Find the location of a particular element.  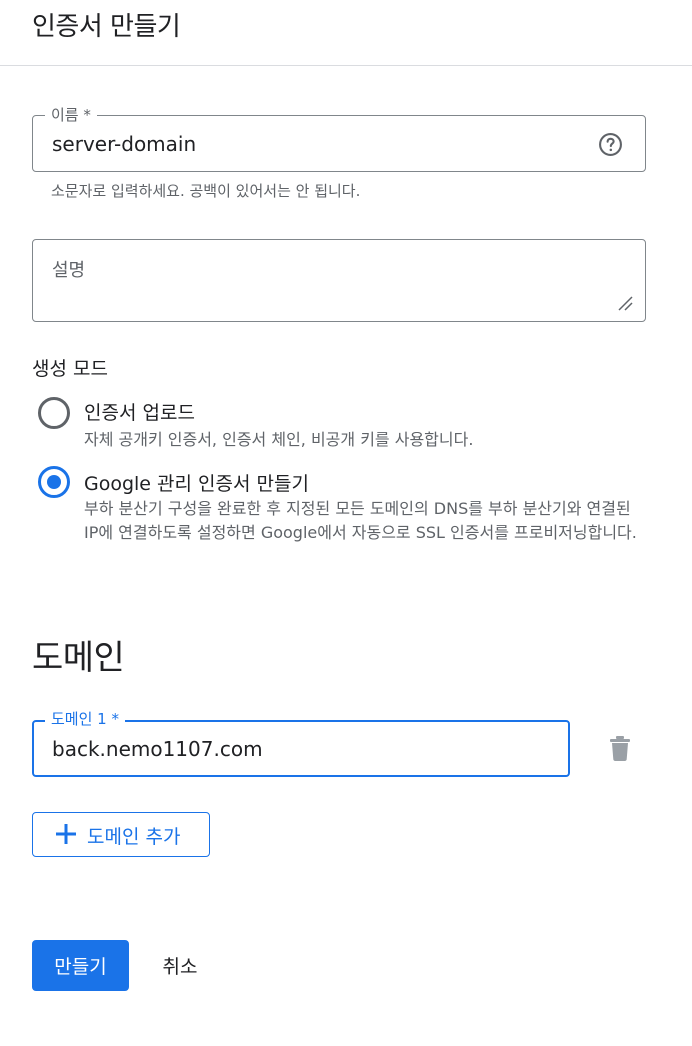

name-field: 이름 * server-domain is located at coordinates (339, 138).